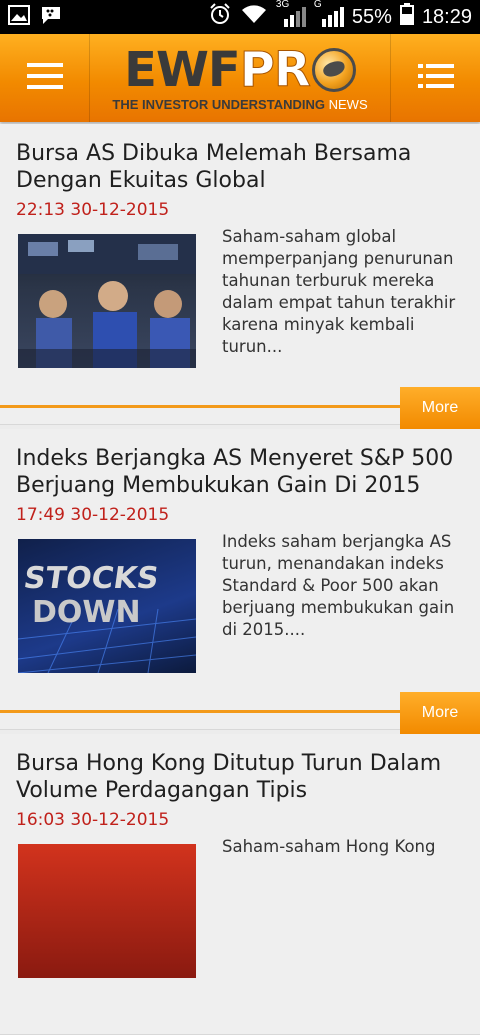 The width and height of the screenshot is (480, 1035). What do you see at coordinates (51, 17) in the screenshot?
I see `bbm-icon` at bounding box center [51, 17].